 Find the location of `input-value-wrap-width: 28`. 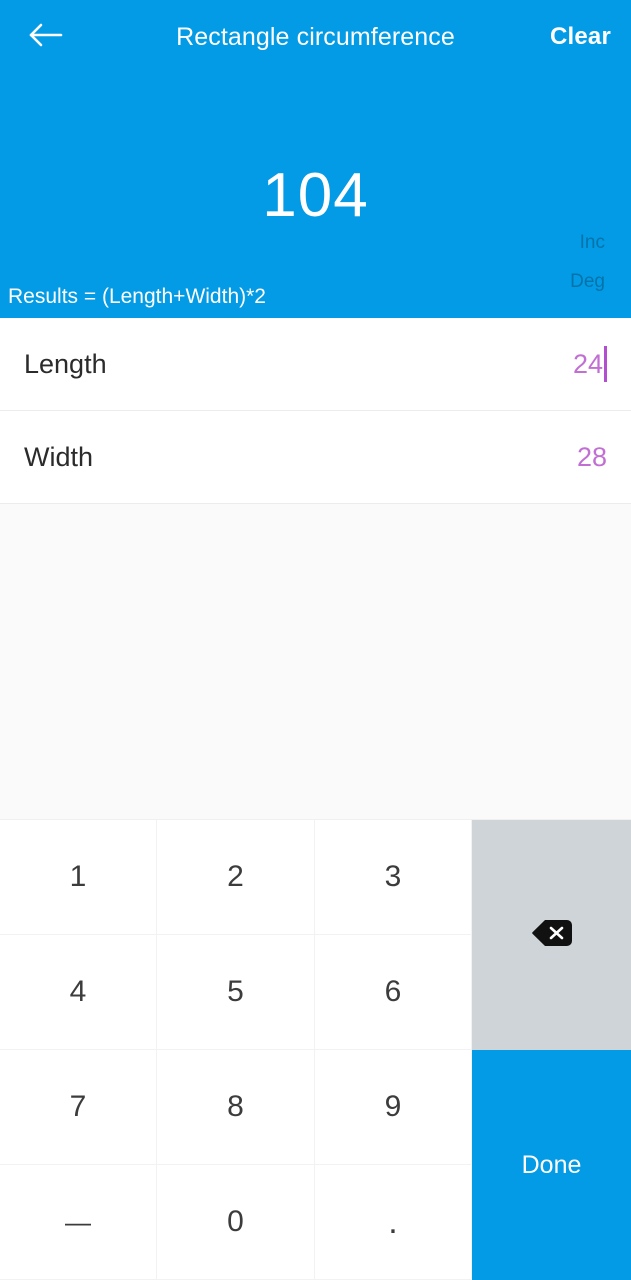

input-value-wrap-width: 28 is located at coordinates (592, 457).